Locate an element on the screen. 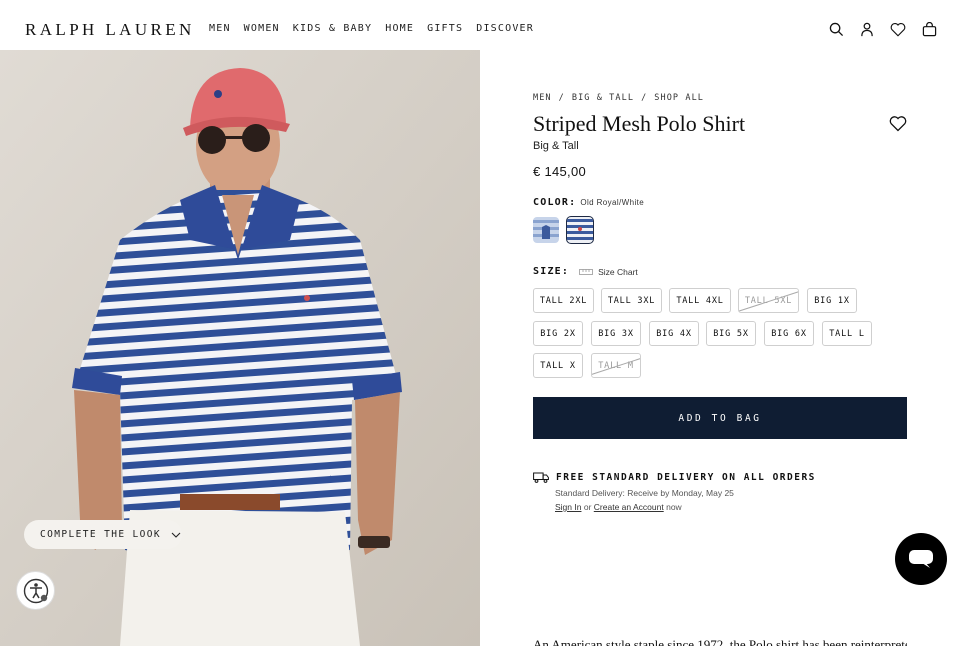 The width and height of the screenshot is (960, 646). size-tall-2xl: TALL 2XL is located at coordinates (563, 300).